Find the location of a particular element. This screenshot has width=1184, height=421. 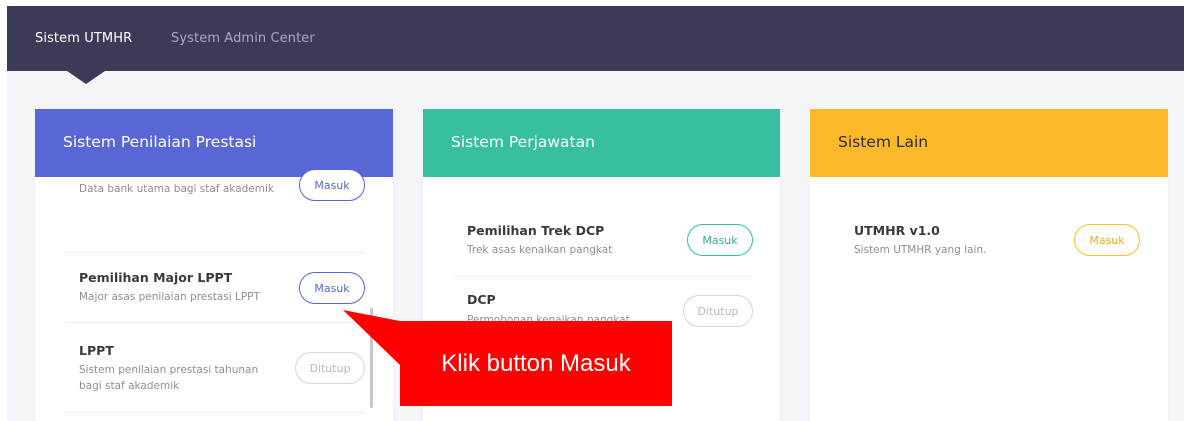

callout-text: Klik button Masuk is located at coordinates (536, 363).